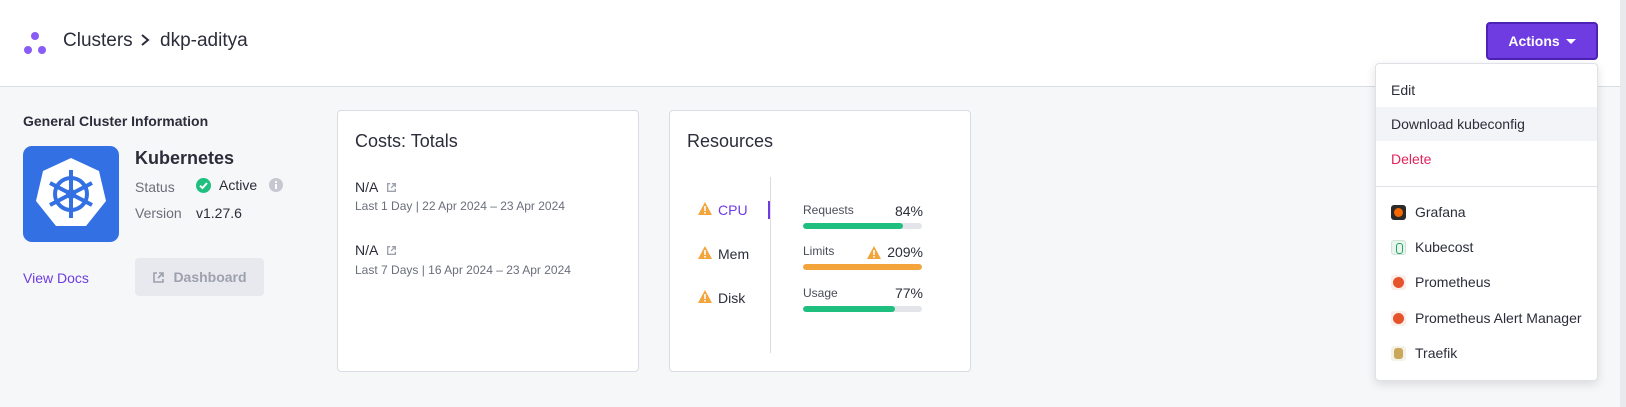 This screenshot has width=1626, height=407. I want to click on metric-value-text: 209%, so click(905, 252).